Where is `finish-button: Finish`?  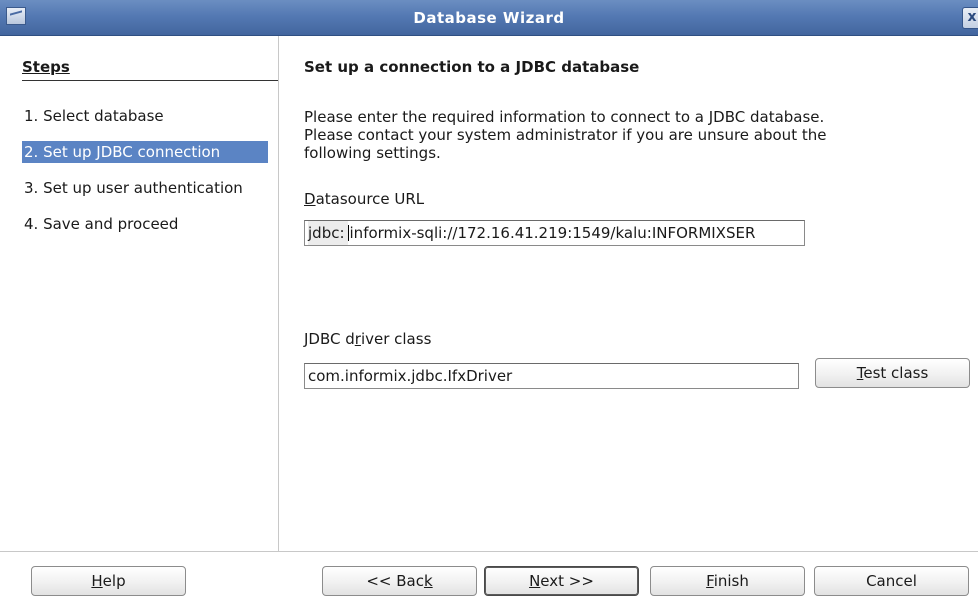 finish-button: Finish is located at coordinates (727, 581).